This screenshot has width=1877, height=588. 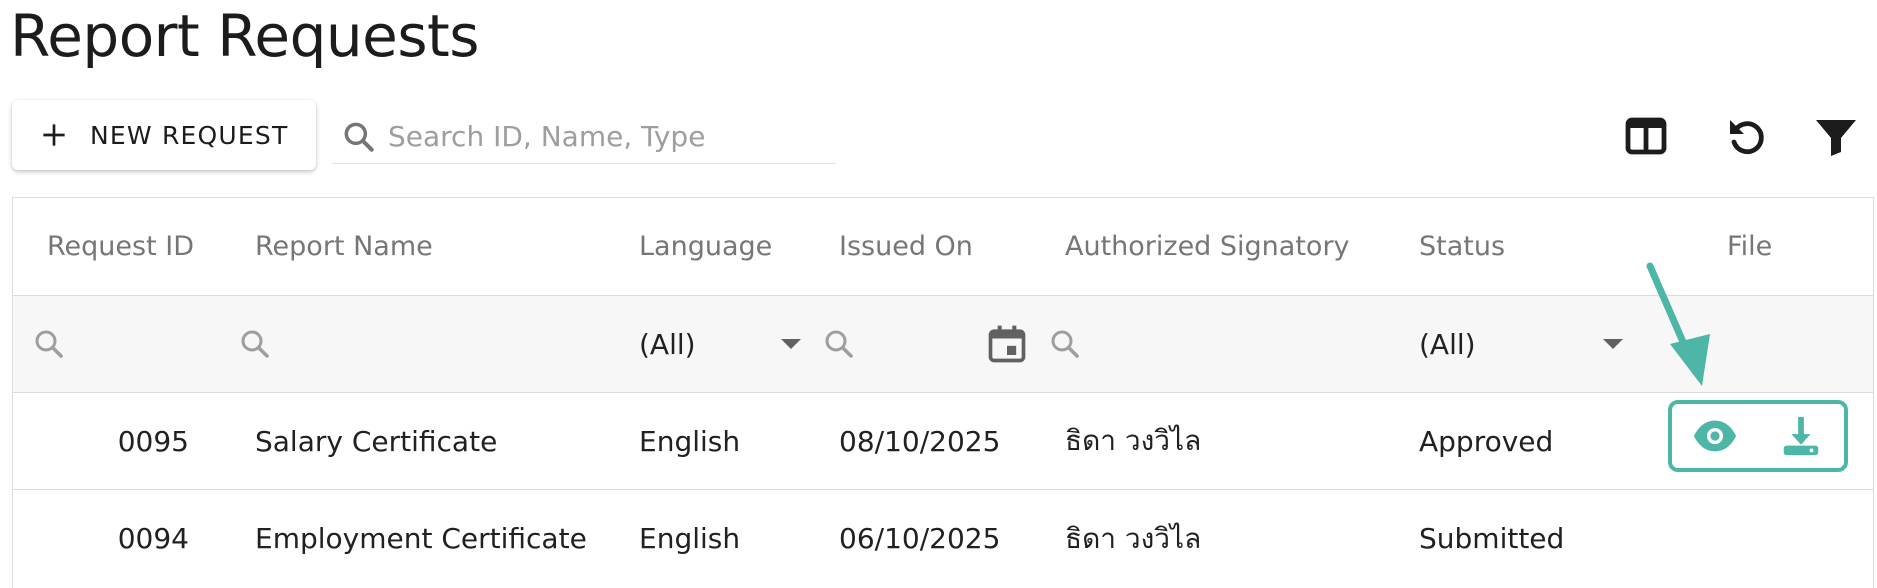 What do you see at coordinates (1758, 436) in the screenshot?
I see `file-actions-highlight` at bounding box center [1758, 436].